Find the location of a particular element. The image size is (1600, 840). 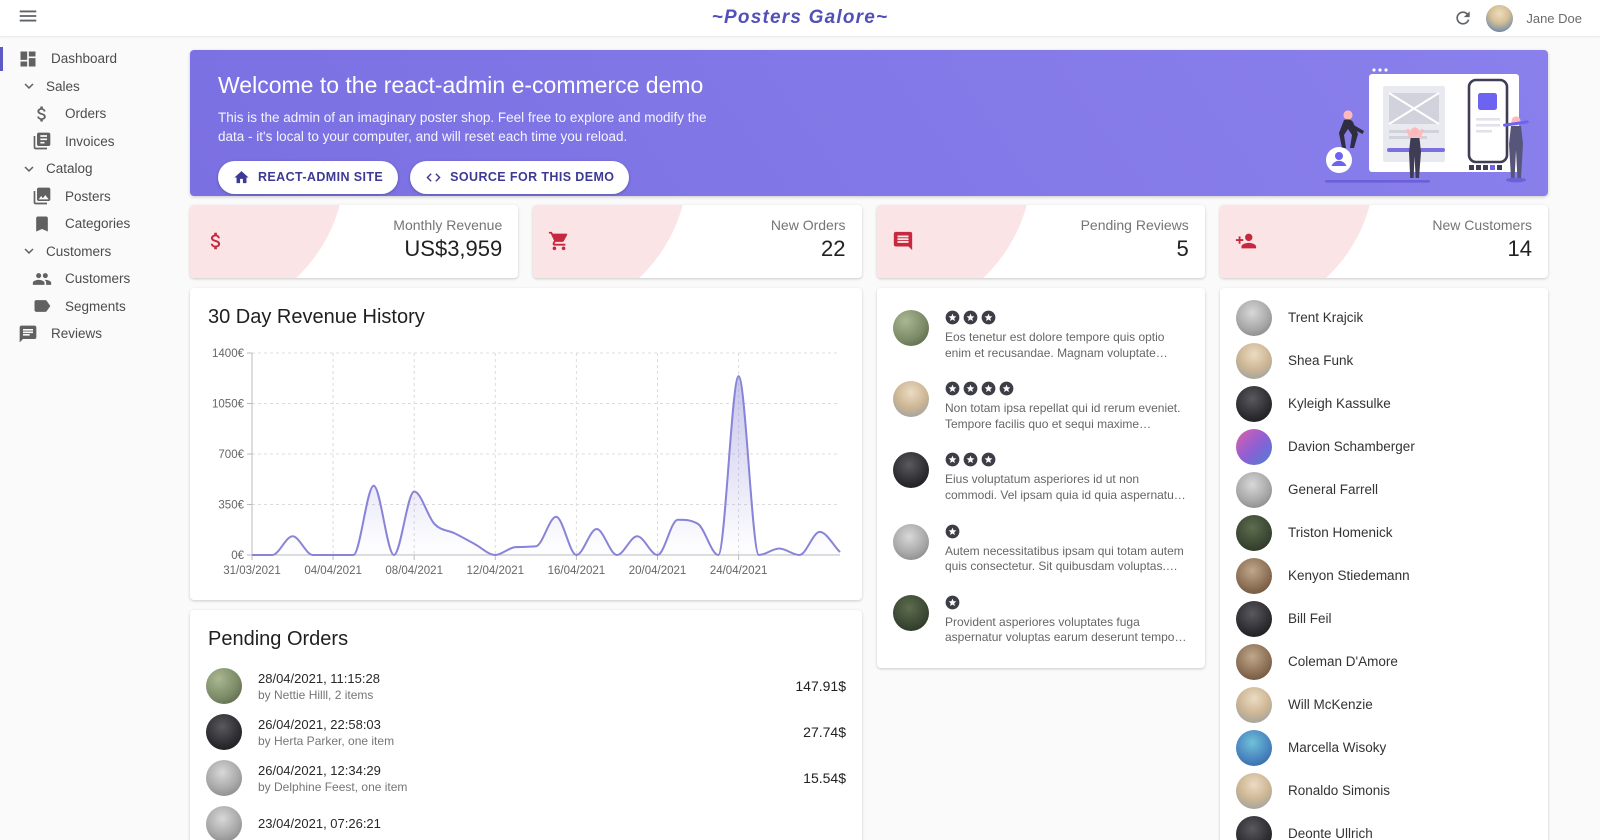

source-for-demo-button: SOURCE FOR THIS DEMO is located at coordinates (520, 177).